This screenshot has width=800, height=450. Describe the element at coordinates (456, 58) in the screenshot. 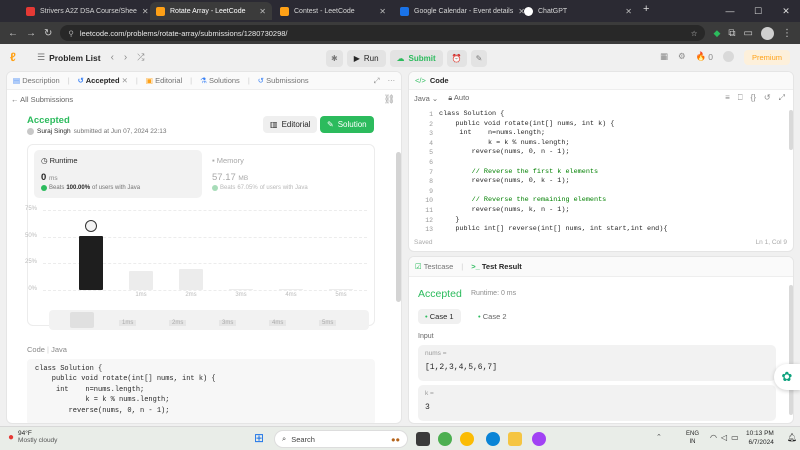

I see `timer-button: ⏰` at that location.